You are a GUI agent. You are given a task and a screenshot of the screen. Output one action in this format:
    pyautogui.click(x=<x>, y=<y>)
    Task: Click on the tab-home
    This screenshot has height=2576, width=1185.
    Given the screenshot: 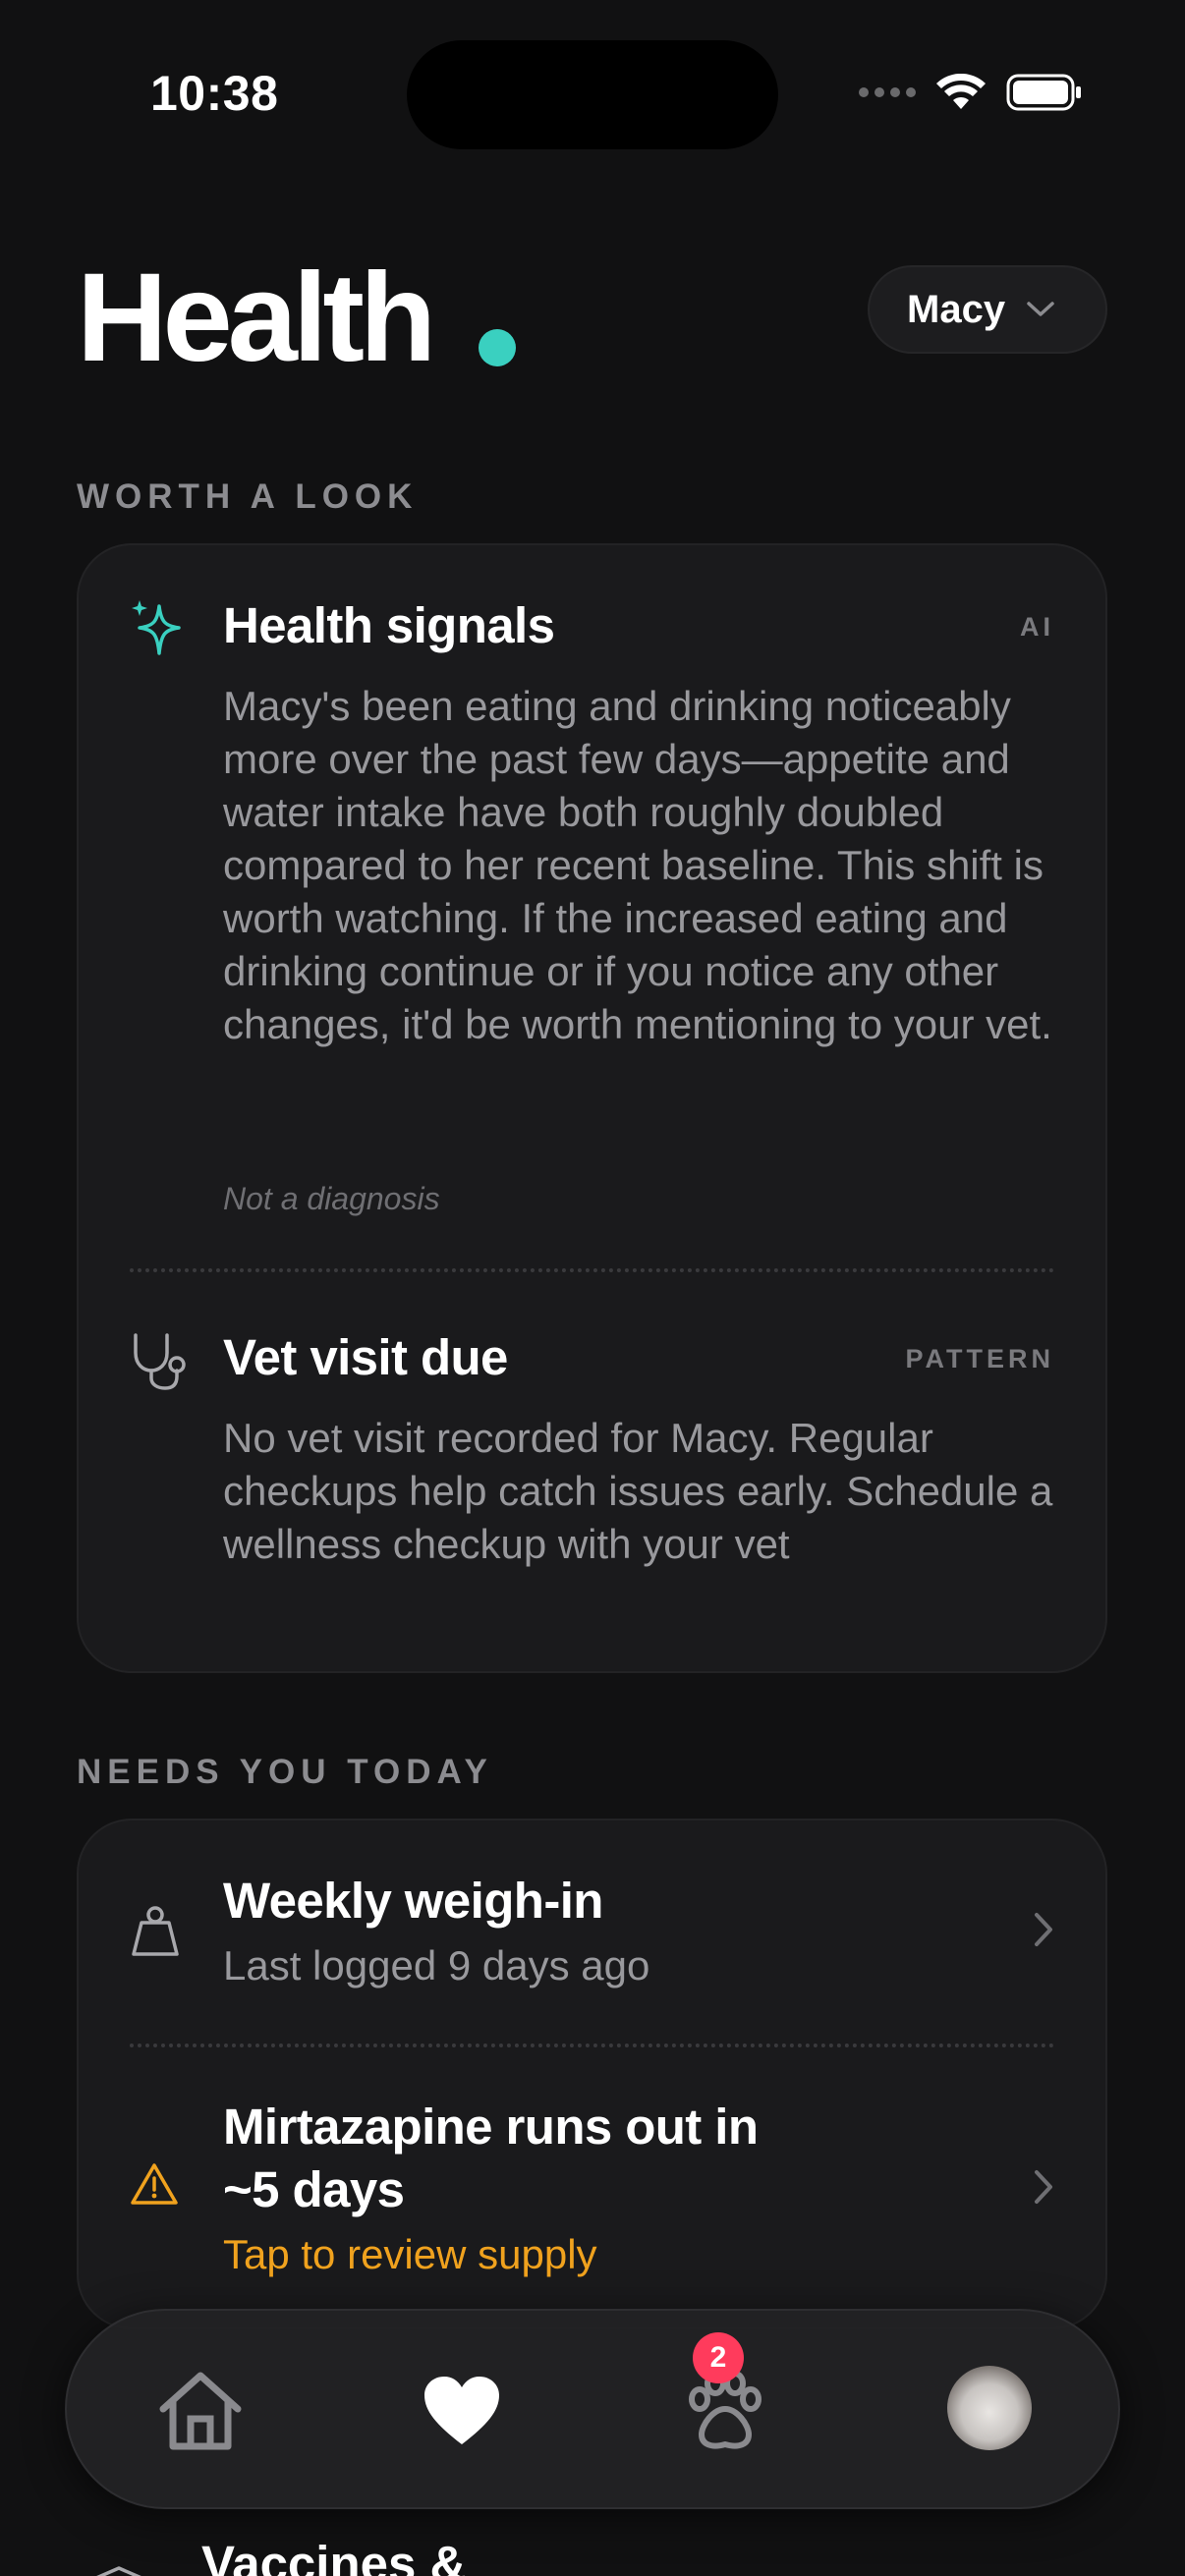 What is the action you would take?
    pyautogui.click(x=200, y=2411)
    